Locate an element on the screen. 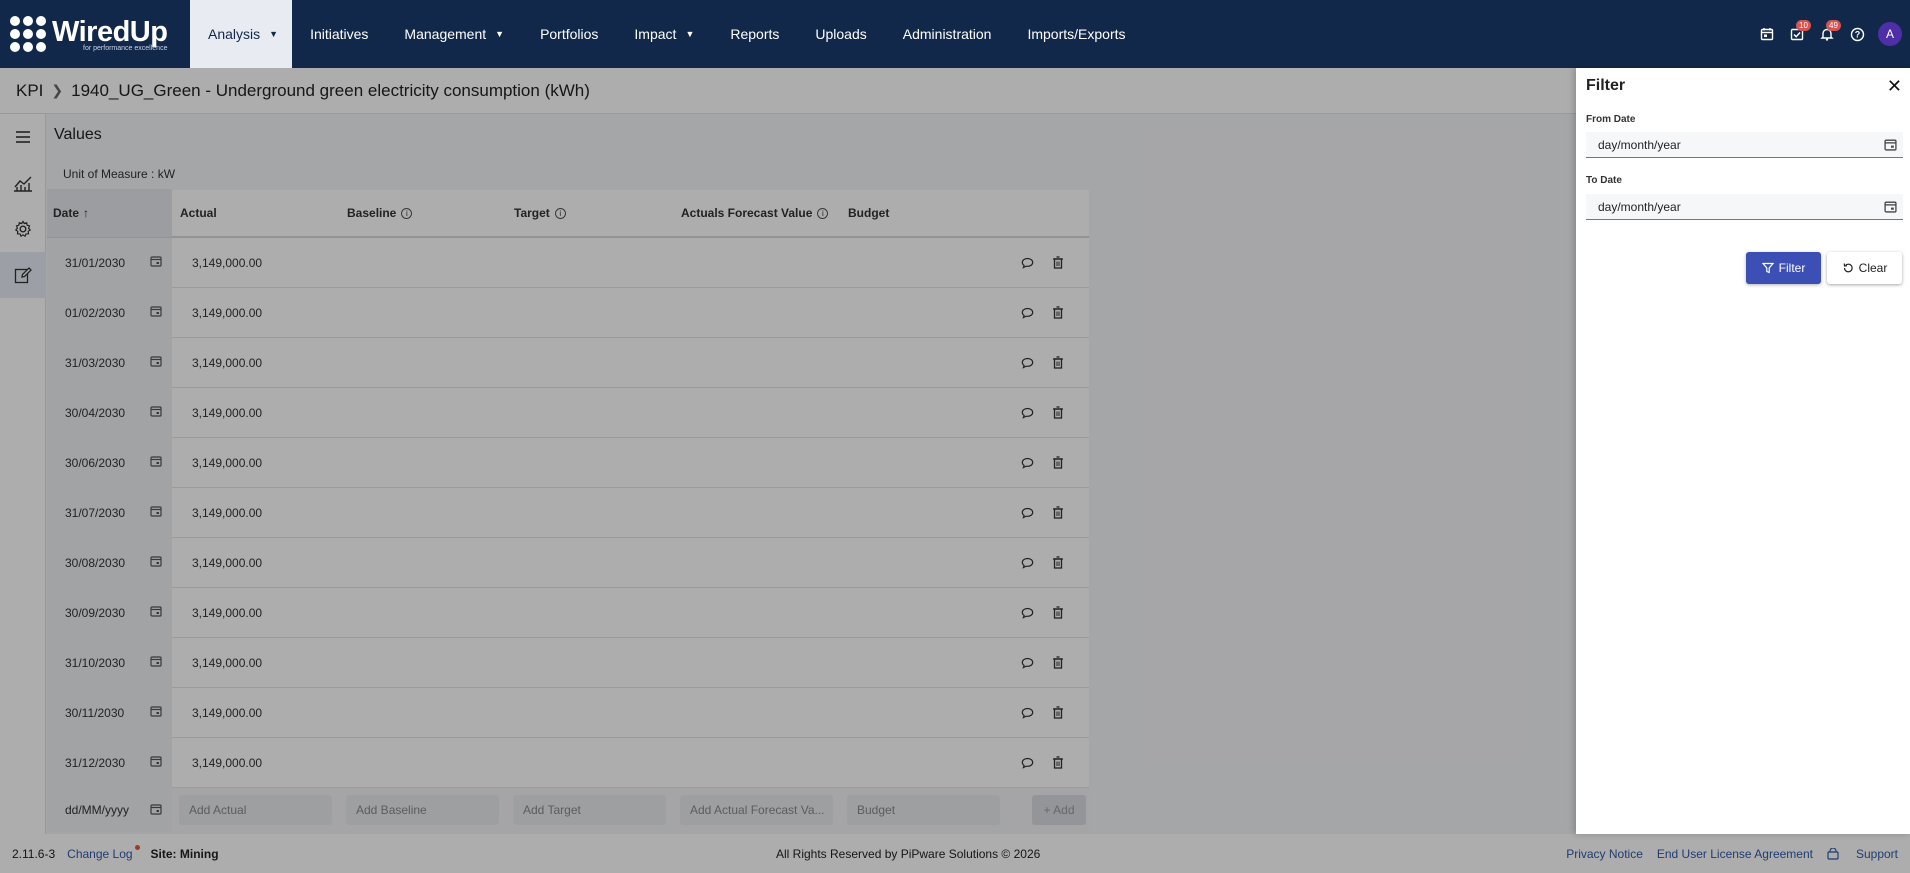 This screenshot has height=873, width=1910. nav-label: Management is located at coordinates (445, 34).